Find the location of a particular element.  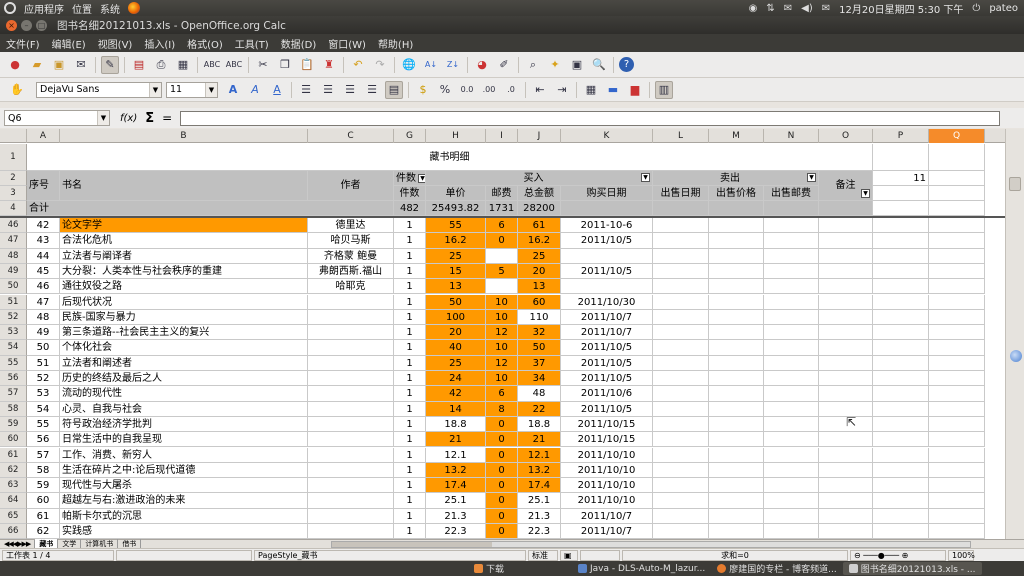

row-header: 46 is located at coordinates (13, 226).